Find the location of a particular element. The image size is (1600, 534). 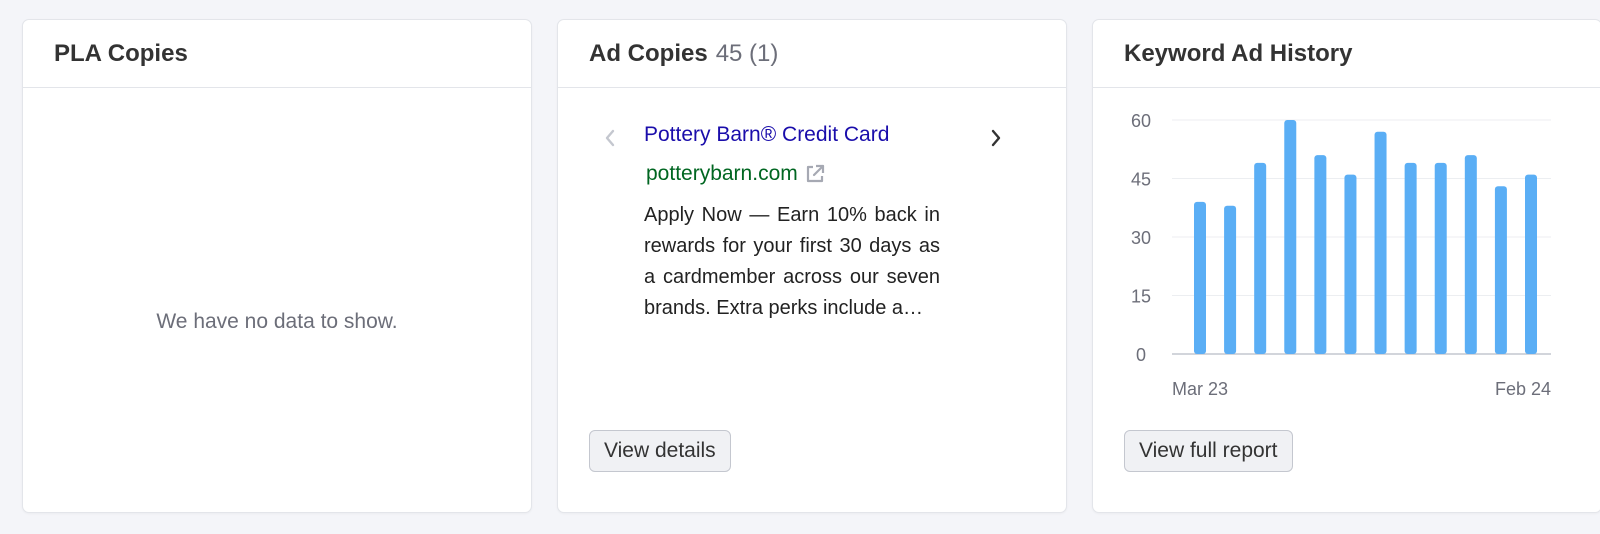

ad-copies-header: Ad Copies 45 (1) is located at coordinates (812, 54).